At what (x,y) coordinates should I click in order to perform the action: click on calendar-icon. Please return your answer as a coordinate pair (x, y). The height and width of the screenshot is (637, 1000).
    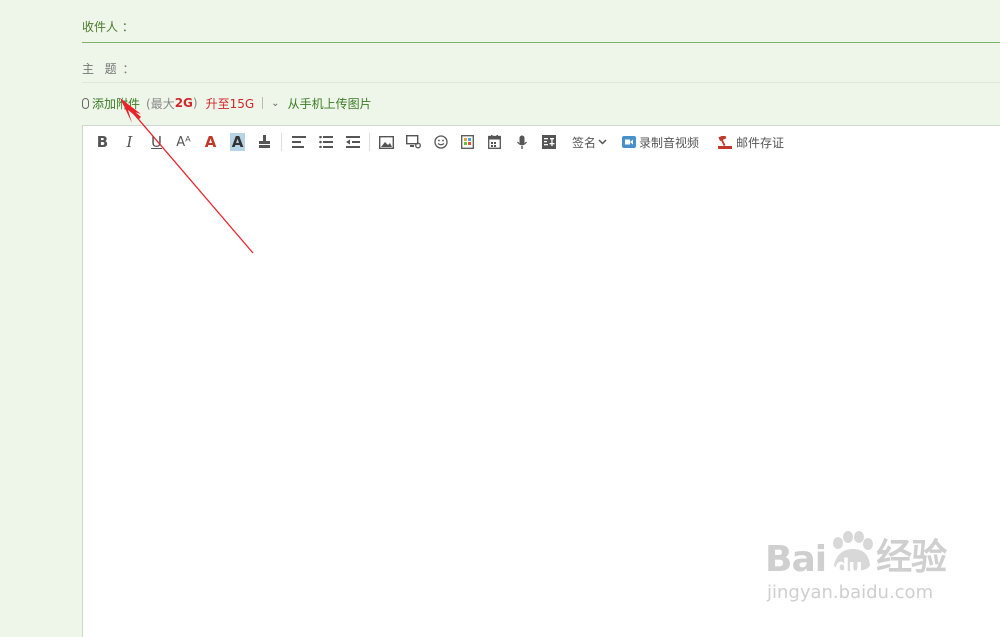
    Looking at the image, I should click on (494, 142).